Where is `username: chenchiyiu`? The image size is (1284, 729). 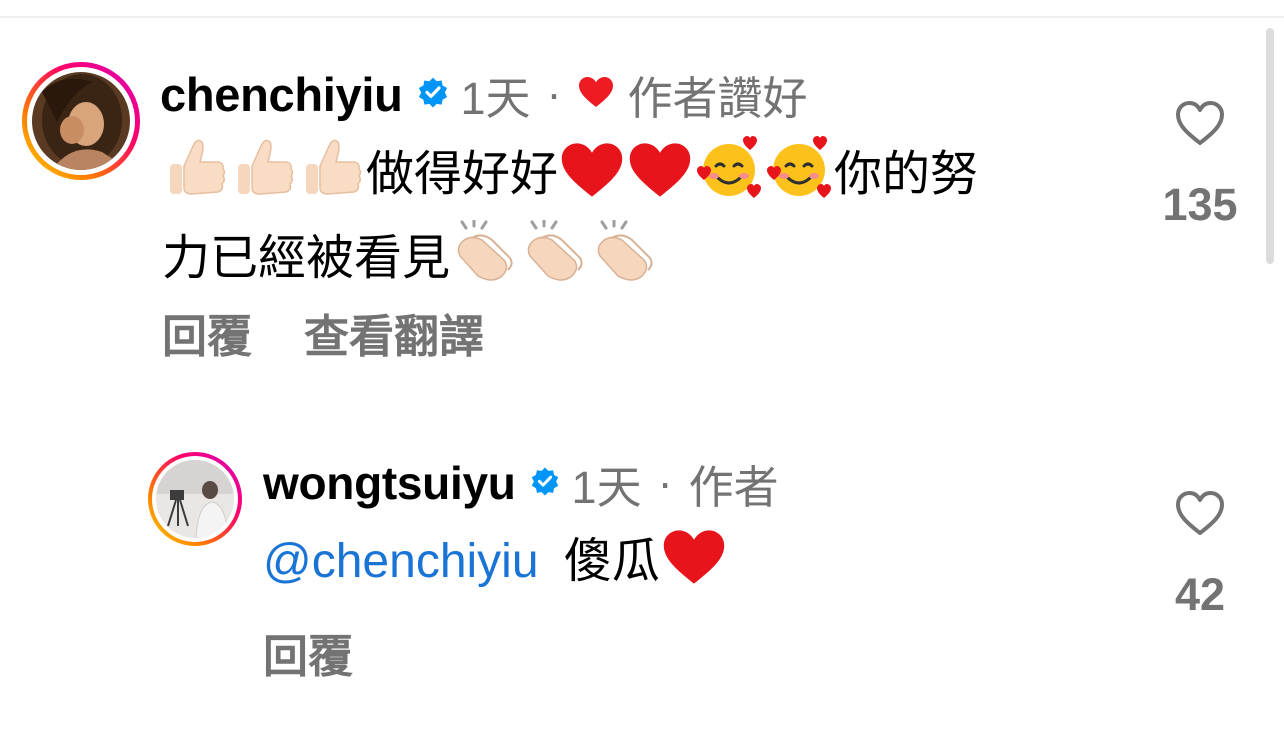 username: chenchiyiu is located at coordinates (281, 94).